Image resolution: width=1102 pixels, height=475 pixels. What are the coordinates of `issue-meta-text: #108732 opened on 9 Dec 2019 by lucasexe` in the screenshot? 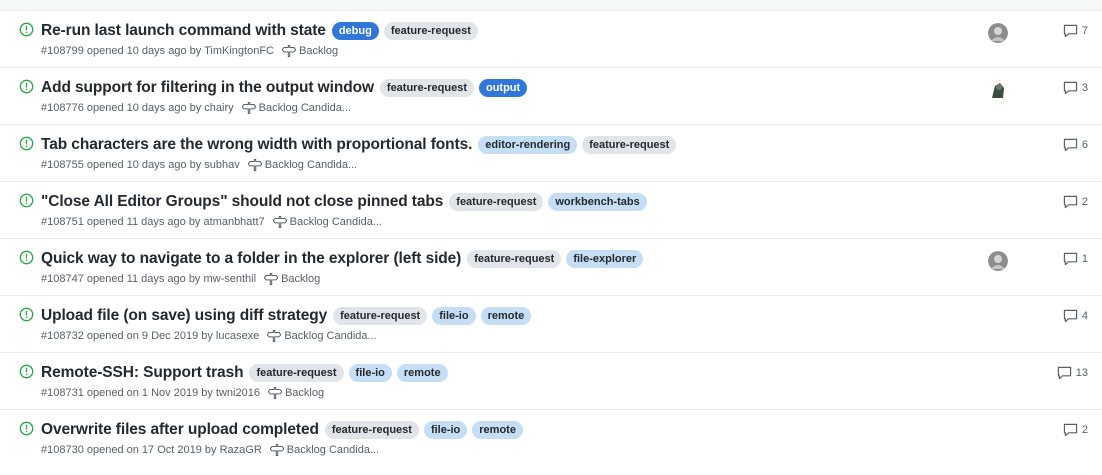 It's located at (150, 336).